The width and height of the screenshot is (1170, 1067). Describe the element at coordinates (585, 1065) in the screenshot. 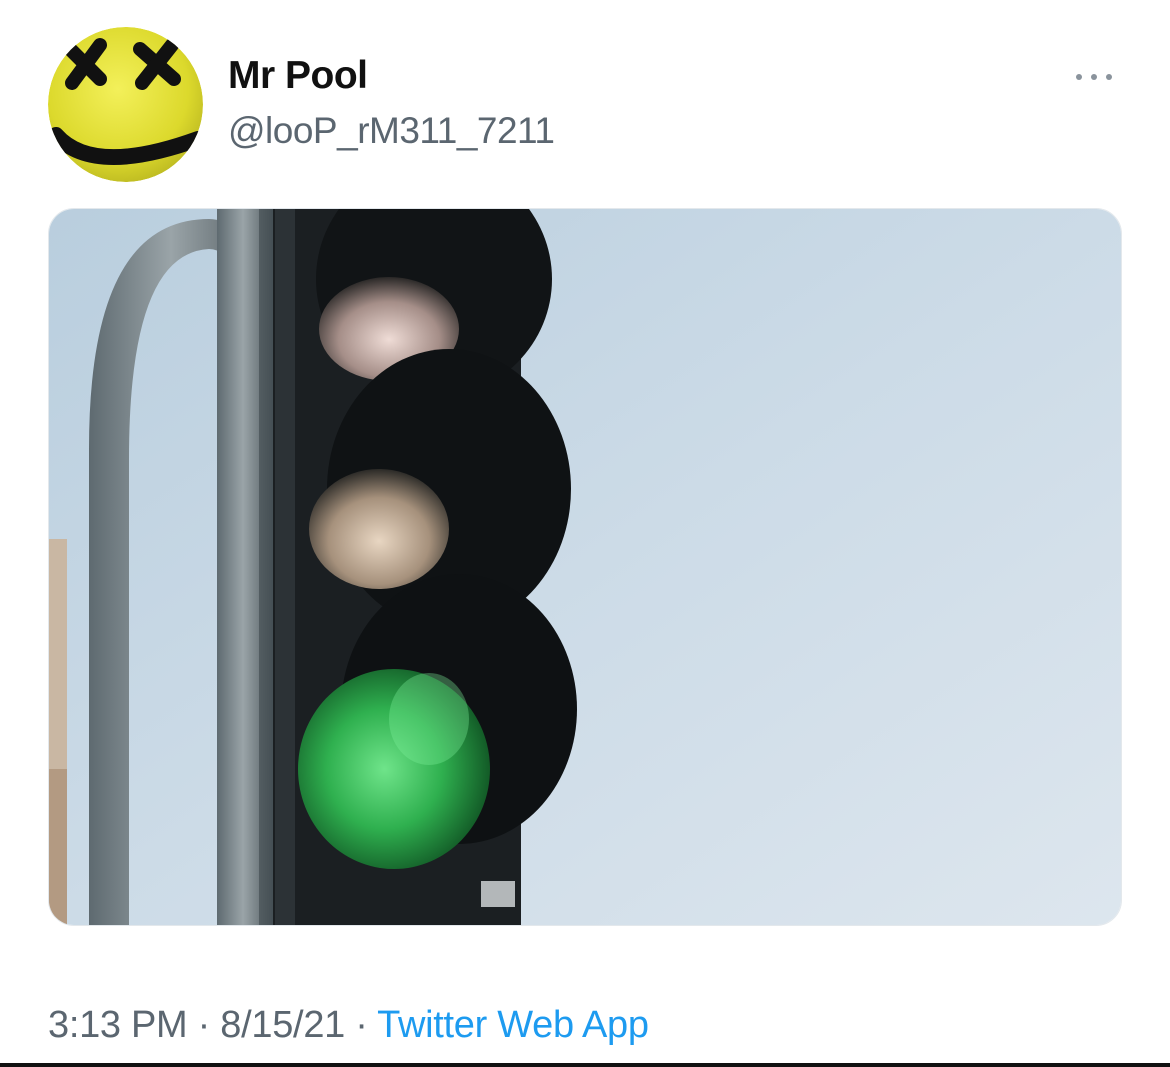

I see `bottom-divider` at that location.